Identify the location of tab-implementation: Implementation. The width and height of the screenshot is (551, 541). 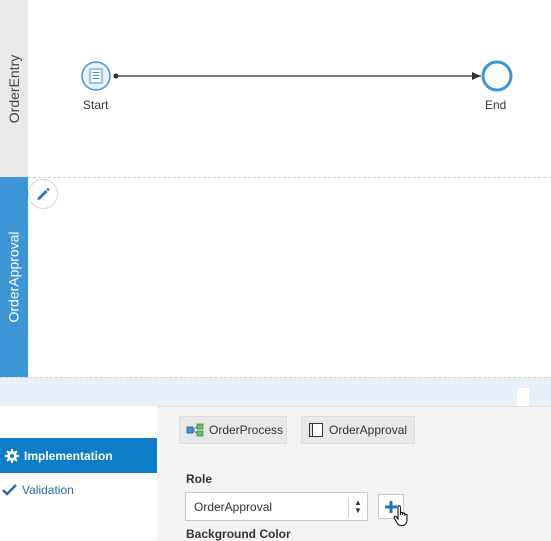
(78, 455).